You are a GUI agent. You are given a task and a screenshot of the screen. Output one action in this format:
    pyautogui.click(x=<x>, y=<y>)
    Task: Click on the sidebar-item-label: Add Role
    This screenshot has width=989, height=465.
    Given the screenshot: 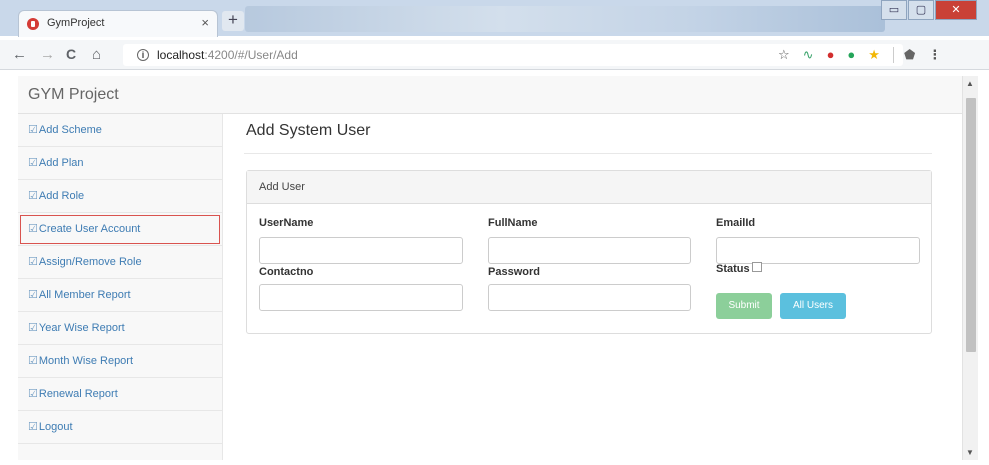 What is the action you would take?
    pyautogui.click(x=61, y=196)
    